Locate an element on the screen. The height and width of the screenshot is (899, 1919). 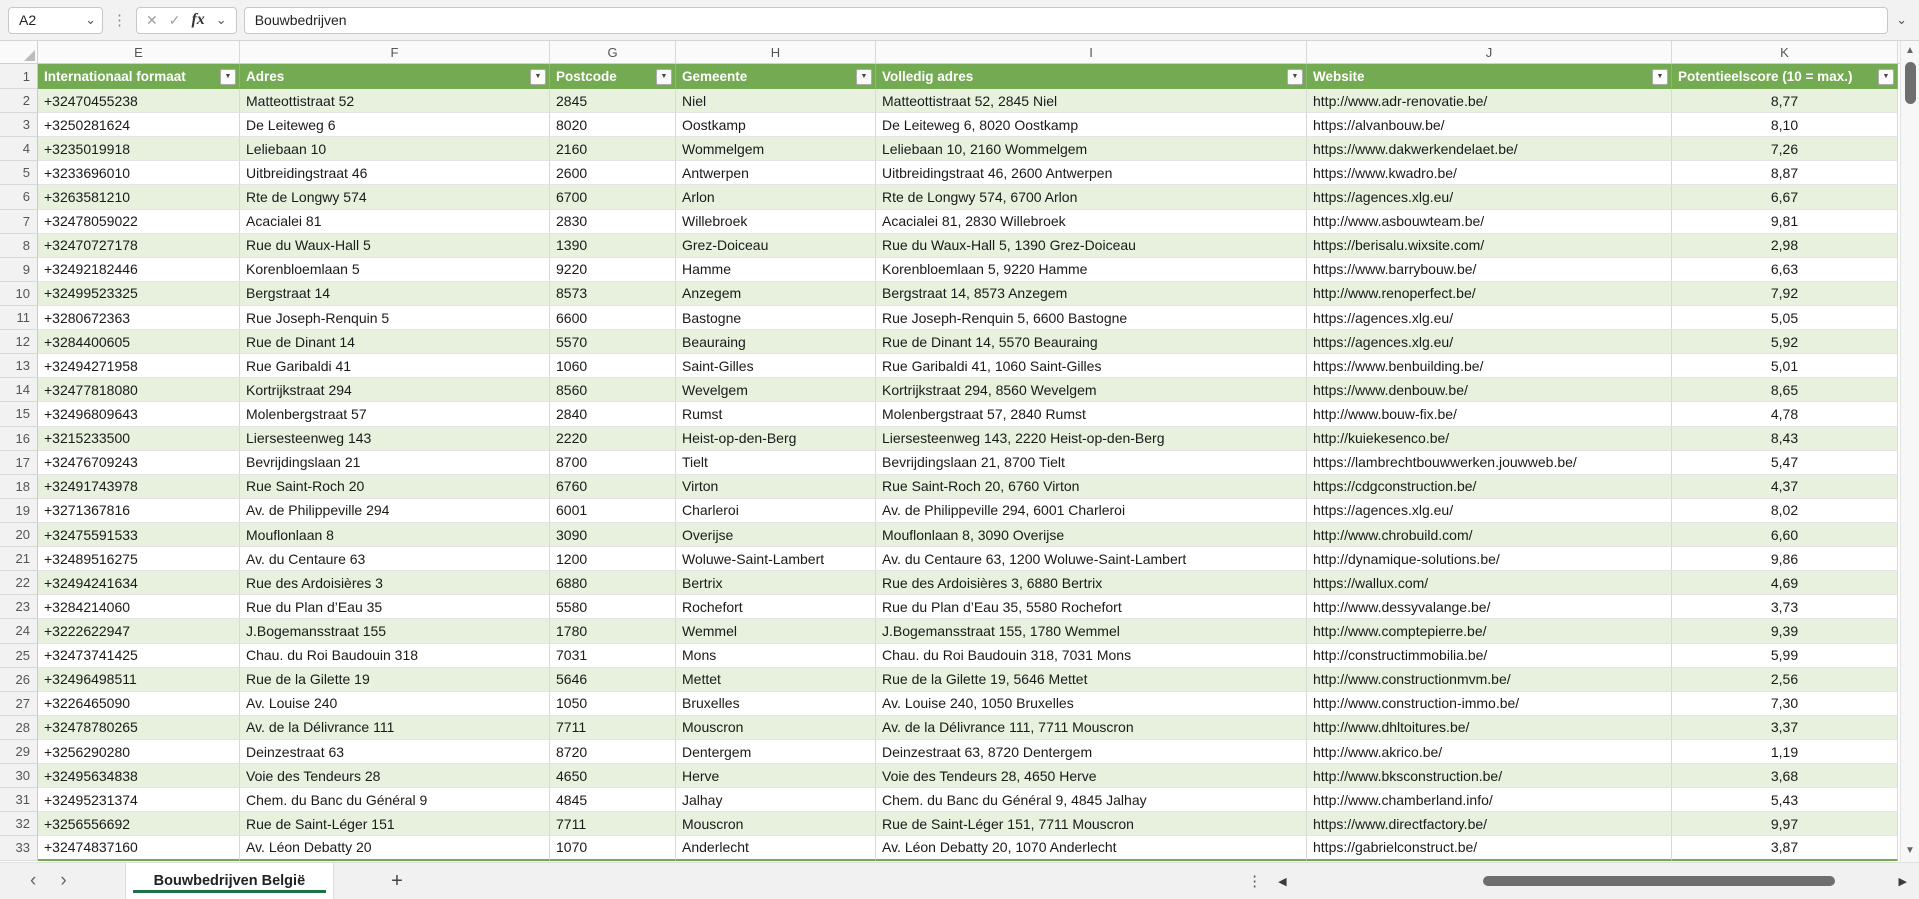
cell-volledig-adres: Rue Garibaldi 41, 1060 Saint-Gilles is located at coordinates (1091, 366).